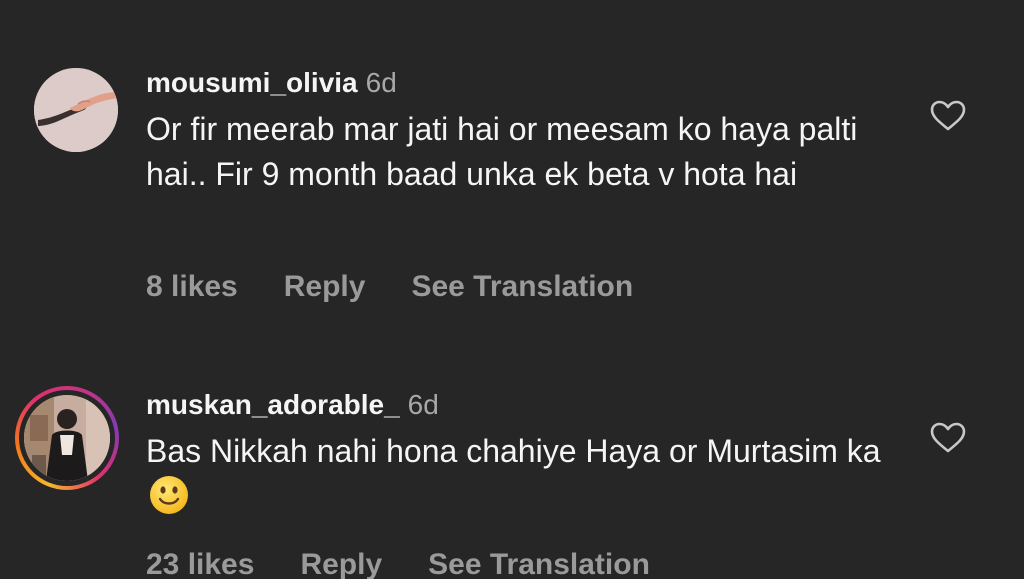 The height and width of the screenshot is (579, 1024). I want to click on comment-actions: 8 likes Reply See Translation, so click(412, 287).